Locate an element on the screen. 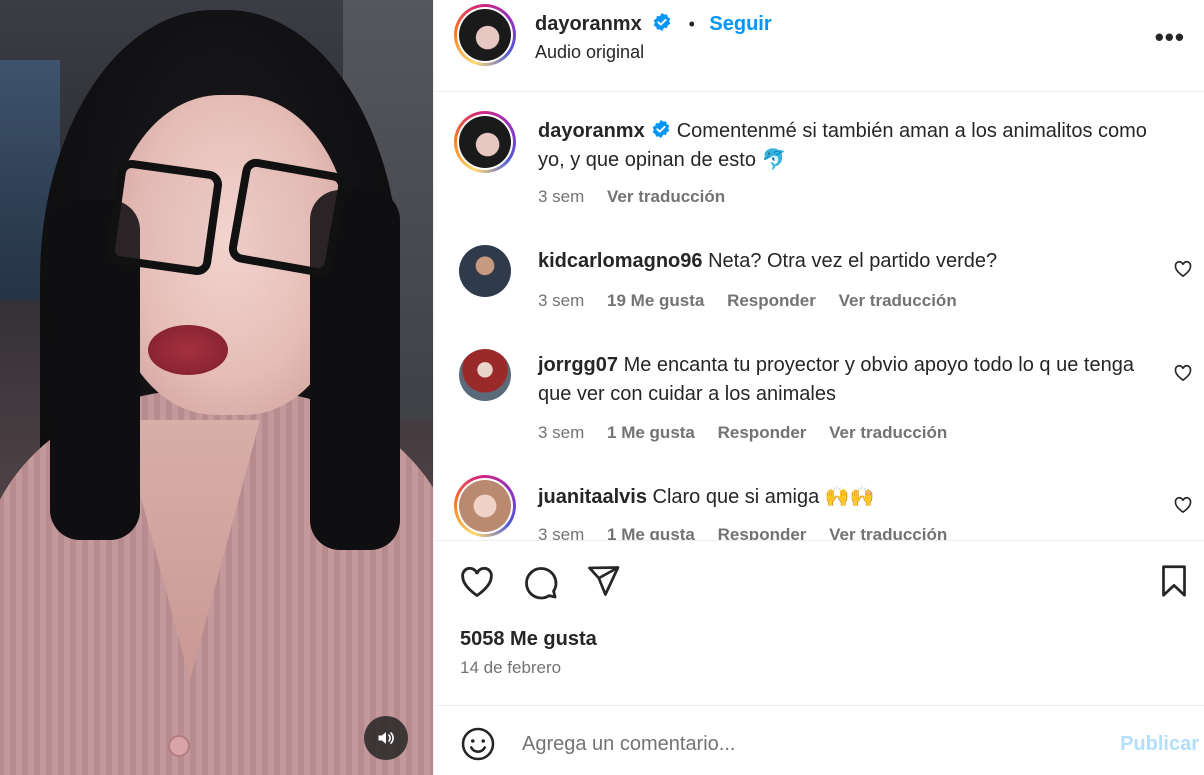 The width and height of the screenshot is (1204, 775). comment-username: juanitaalvis is located at coordinates (592, 497).